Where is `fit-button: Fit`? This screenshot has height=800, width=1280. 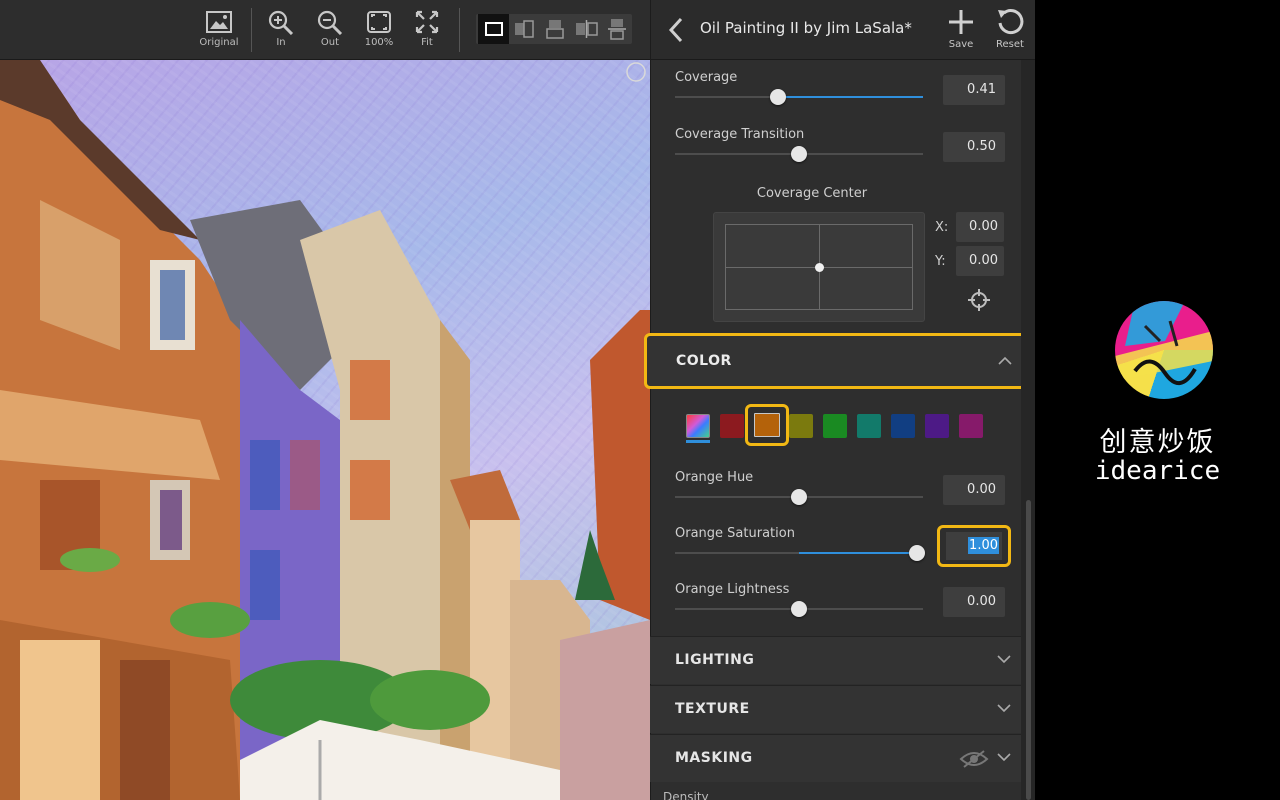
fit-button: Fit is located at coordinates (427, 30).